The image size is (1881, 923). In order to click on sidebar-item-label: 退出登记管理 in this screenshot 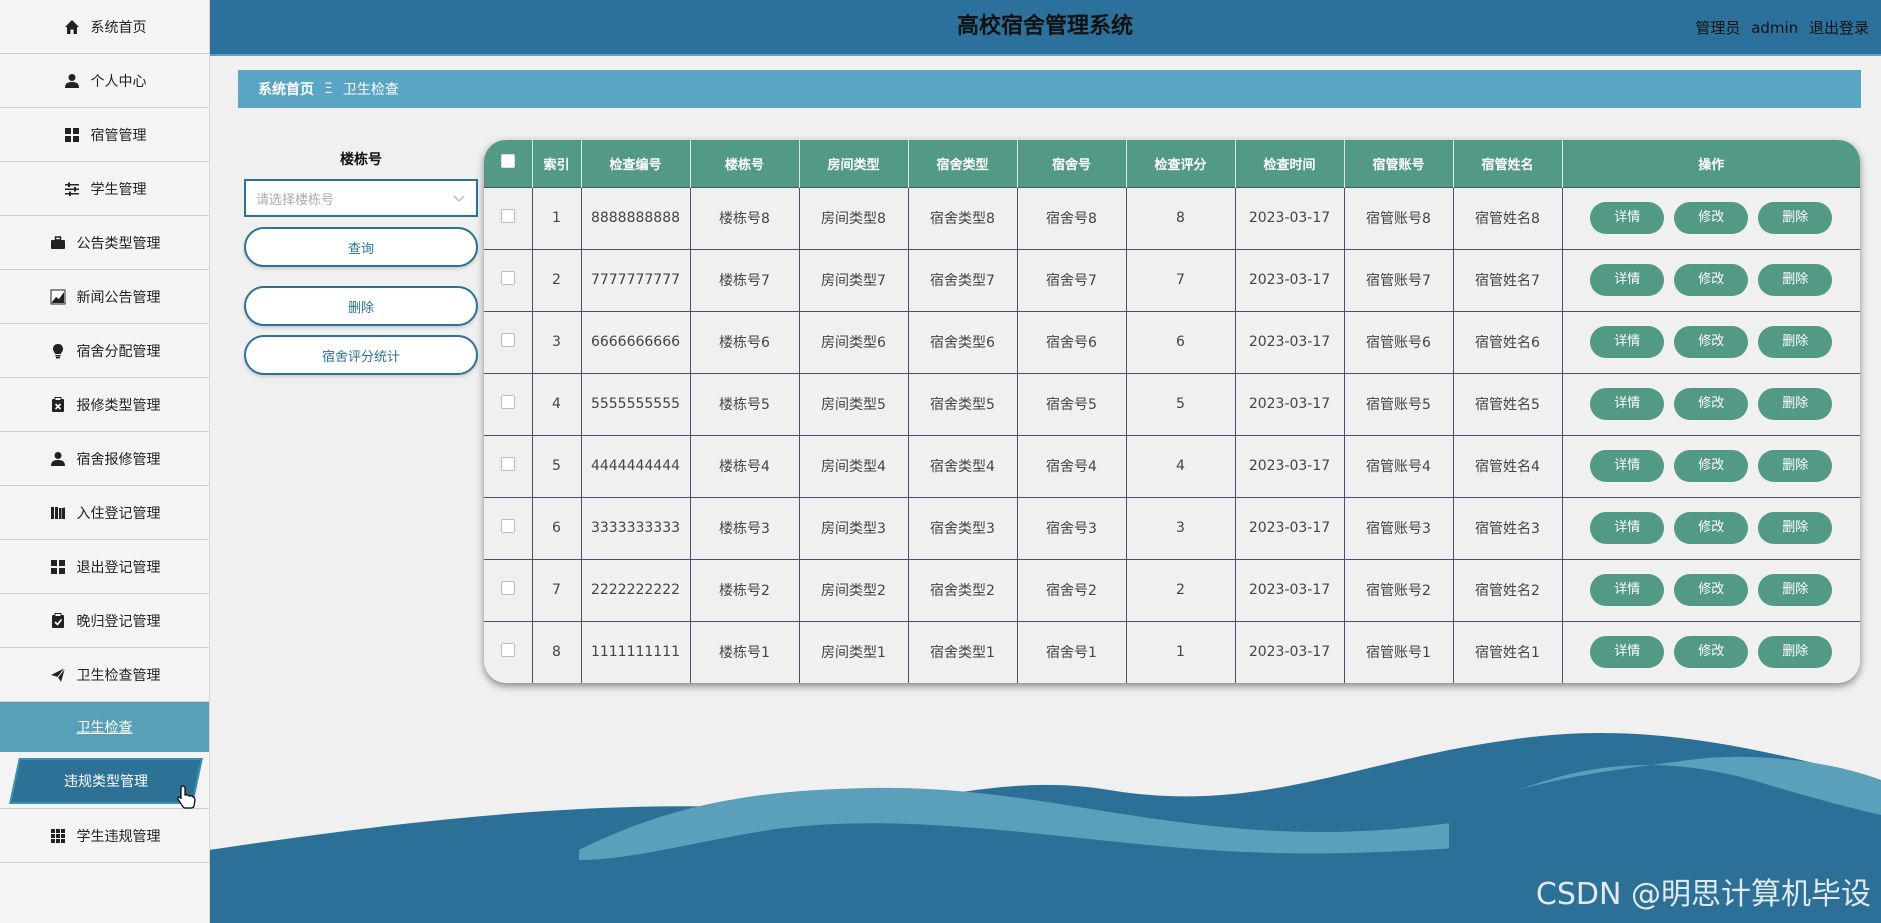, I will do `click(118, 567)`.